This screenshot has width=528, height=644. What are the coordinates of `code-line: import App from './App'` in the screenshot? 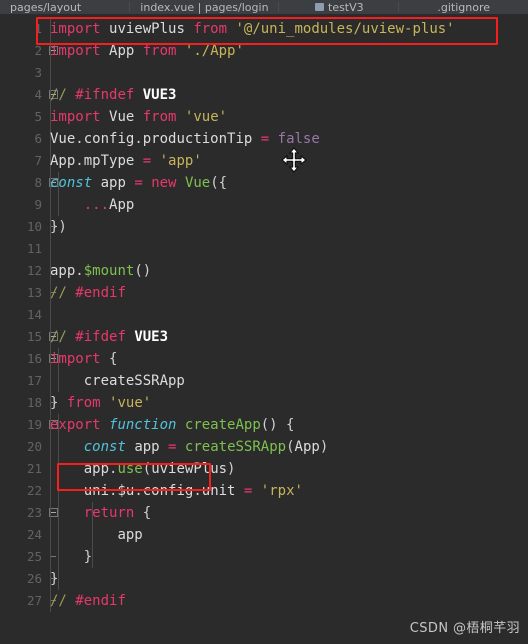 It's located at (147, 51).